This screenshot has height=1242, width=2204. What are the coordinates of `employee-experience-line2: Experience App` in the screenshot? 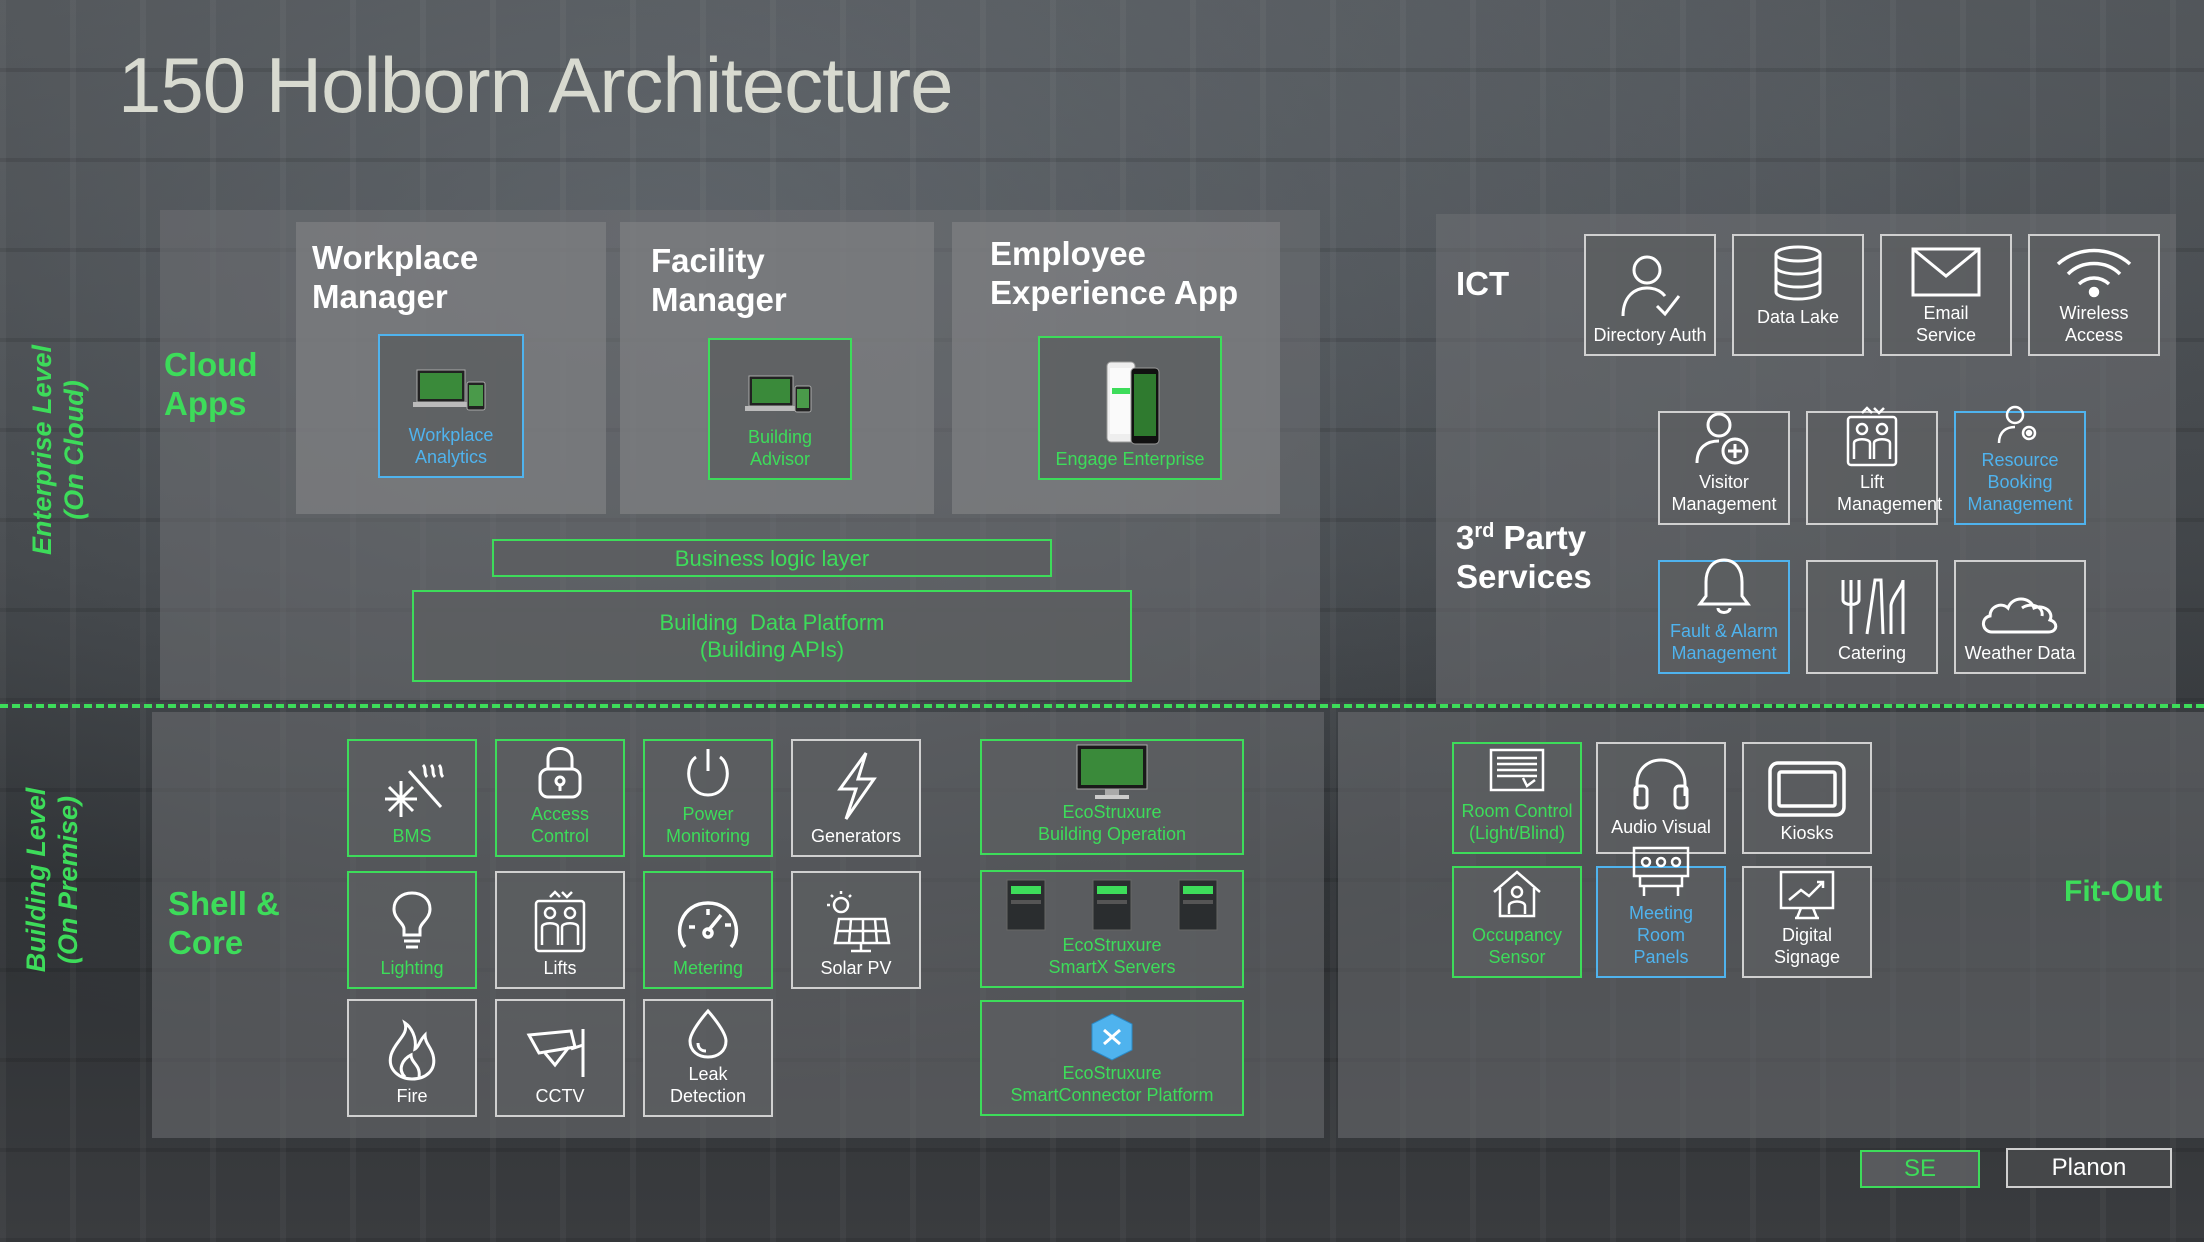 It's located at (1114, 292).